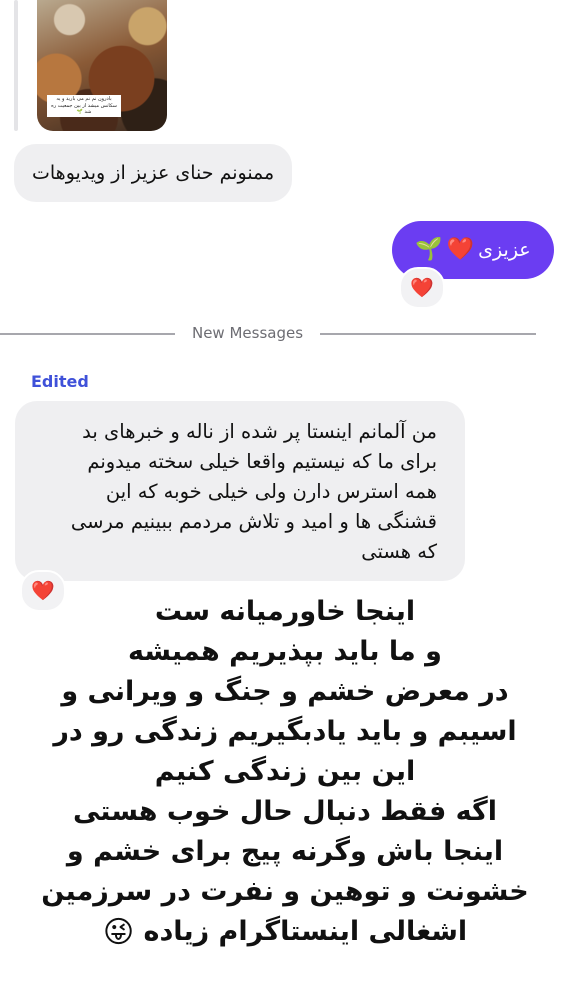  I want to click on divider-line-right, so click(428, 334).